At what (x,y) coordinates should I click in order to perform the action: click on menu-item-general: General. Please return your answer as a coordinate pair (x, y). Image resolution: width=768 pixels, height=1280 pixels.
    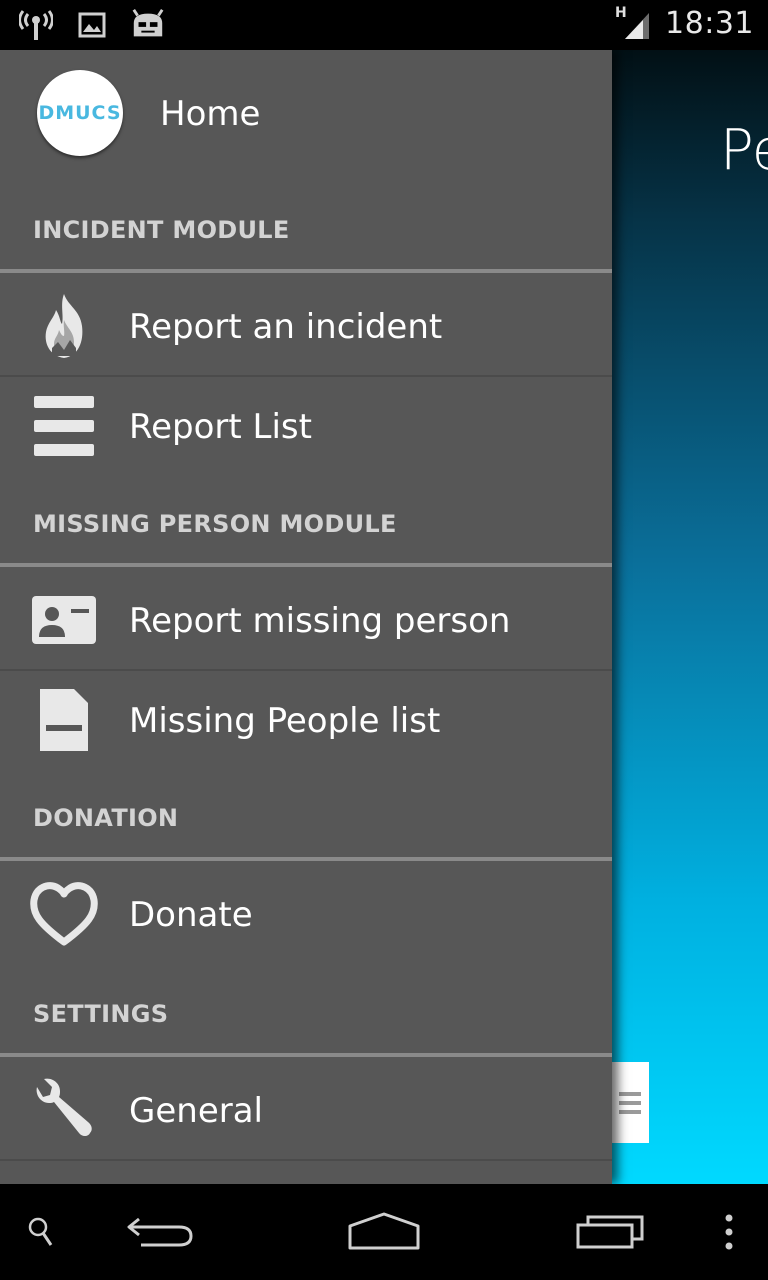
    Looking at the image, I should click on (306, 1109).